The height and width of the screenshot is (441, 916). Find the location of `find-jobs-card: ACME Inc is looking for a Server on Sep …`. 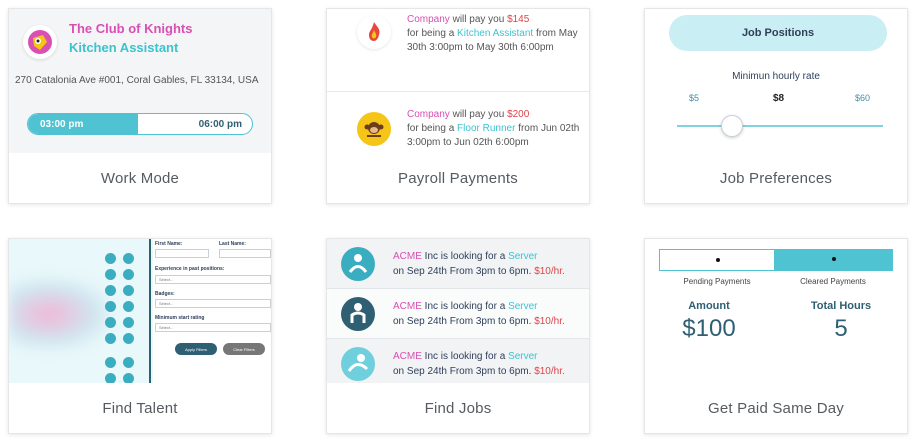

find-jobs-card: ACME Inc is looking for a Server on Sep … is located at coordinates (458, 336).